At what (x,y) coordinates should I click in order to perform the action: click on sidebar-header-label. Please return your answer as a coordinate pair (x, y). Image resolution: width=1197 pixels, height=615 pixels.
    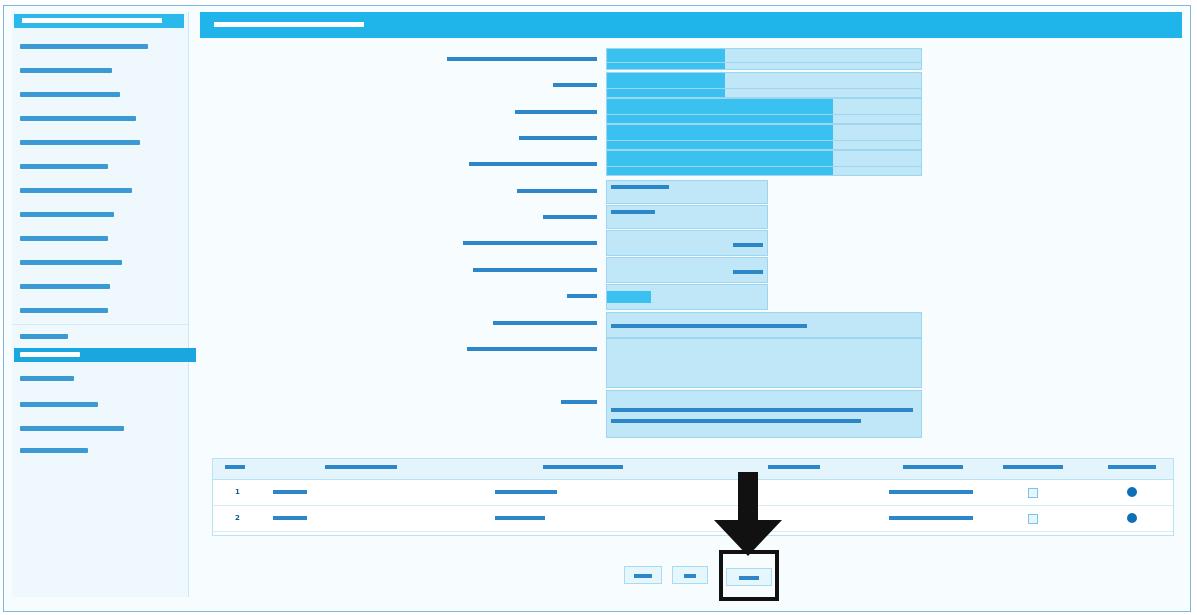
    Looking at the image, I should click on (92, 20).